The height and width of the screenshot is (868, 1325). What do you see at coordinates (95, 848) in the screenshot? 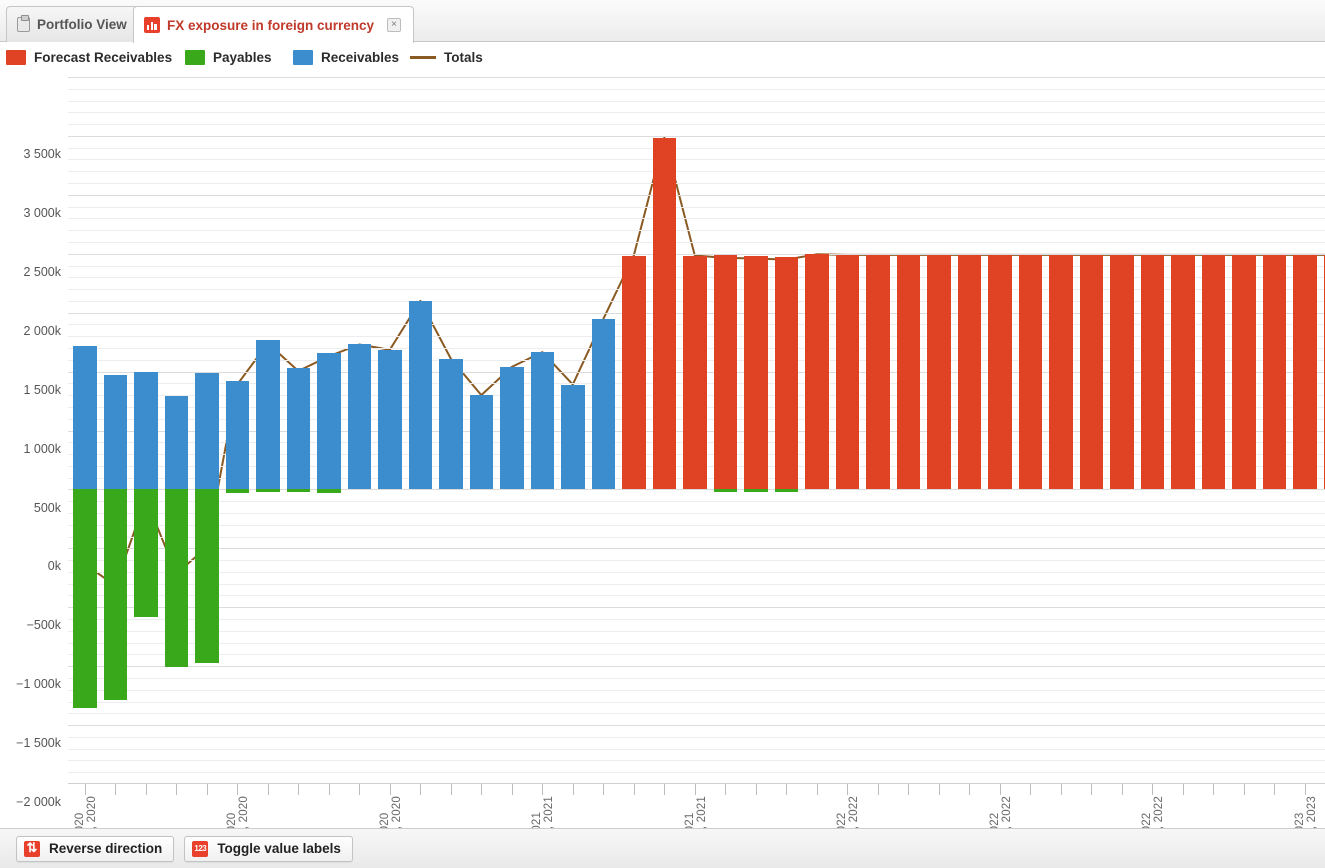
I see `reverse-direction-button: Reverse direction` at bounding box center [95, 848].